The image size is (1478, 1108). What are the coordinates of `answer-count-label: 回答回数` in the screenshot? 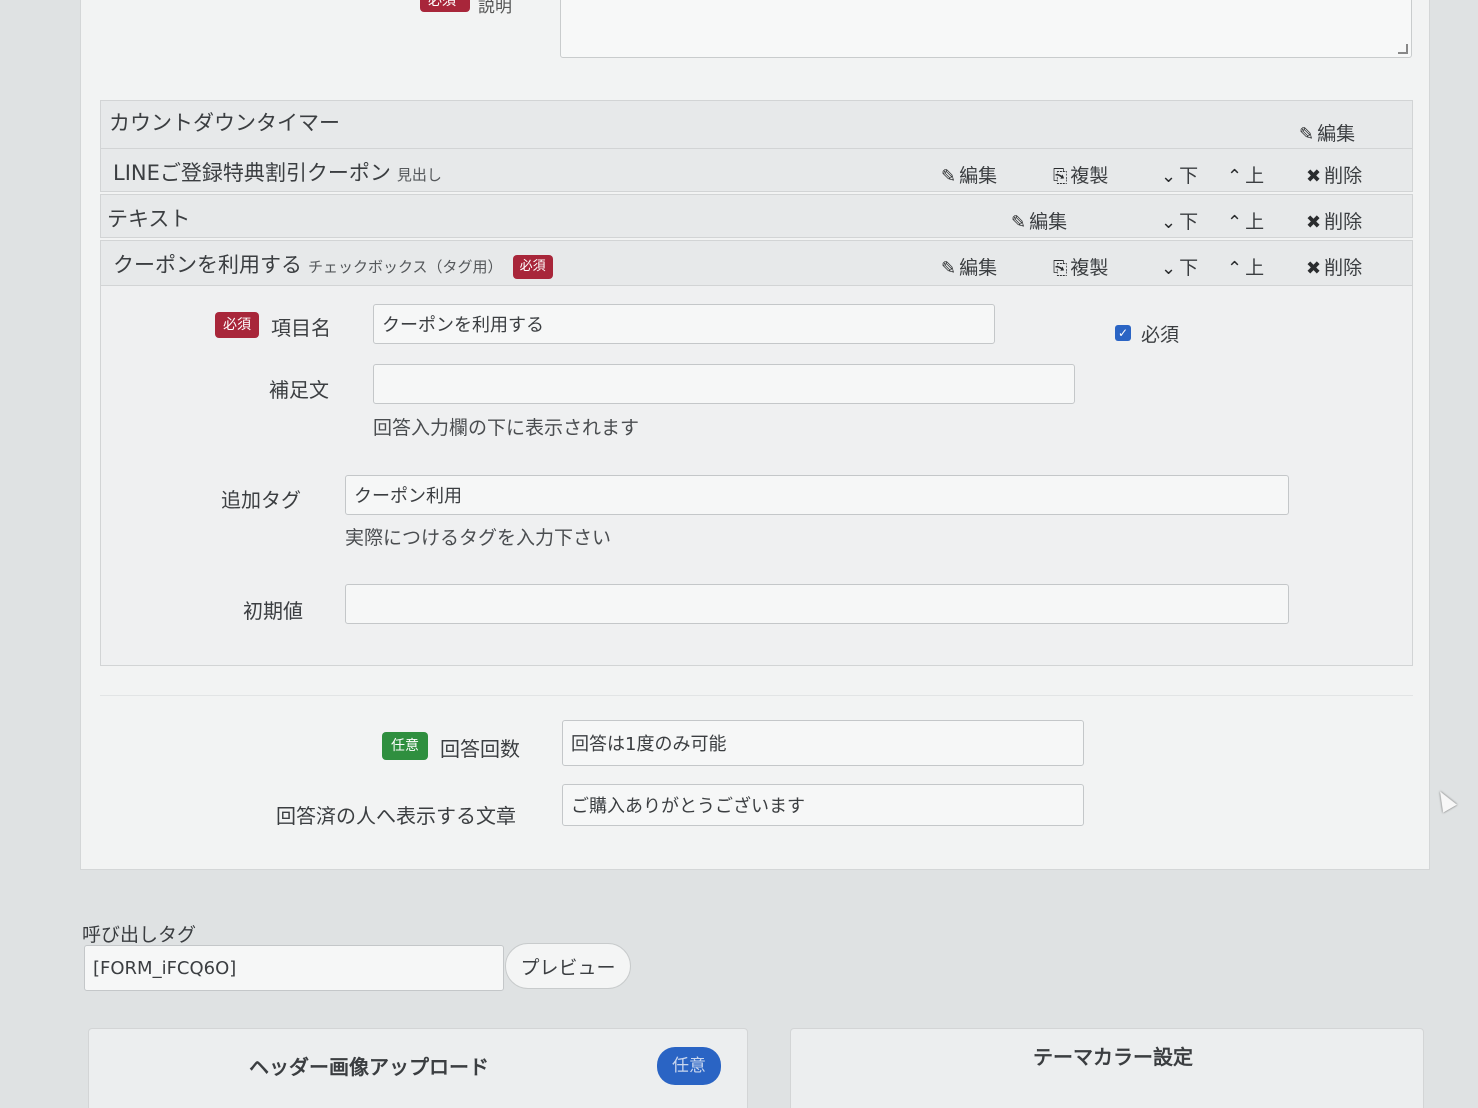 It's located at (480, 749).